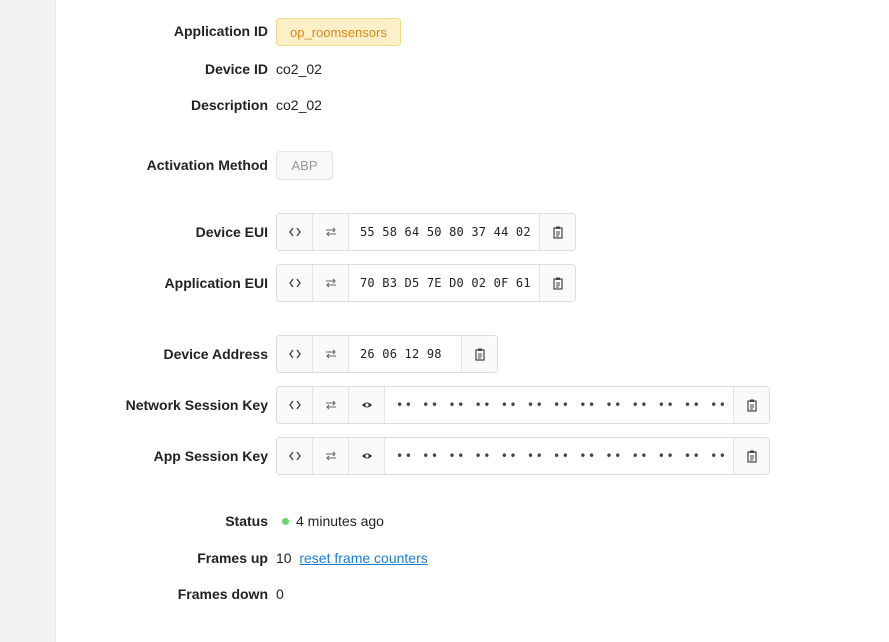 The image size is (889, 642). I want to click on description-label: Description, so click(229, 105).